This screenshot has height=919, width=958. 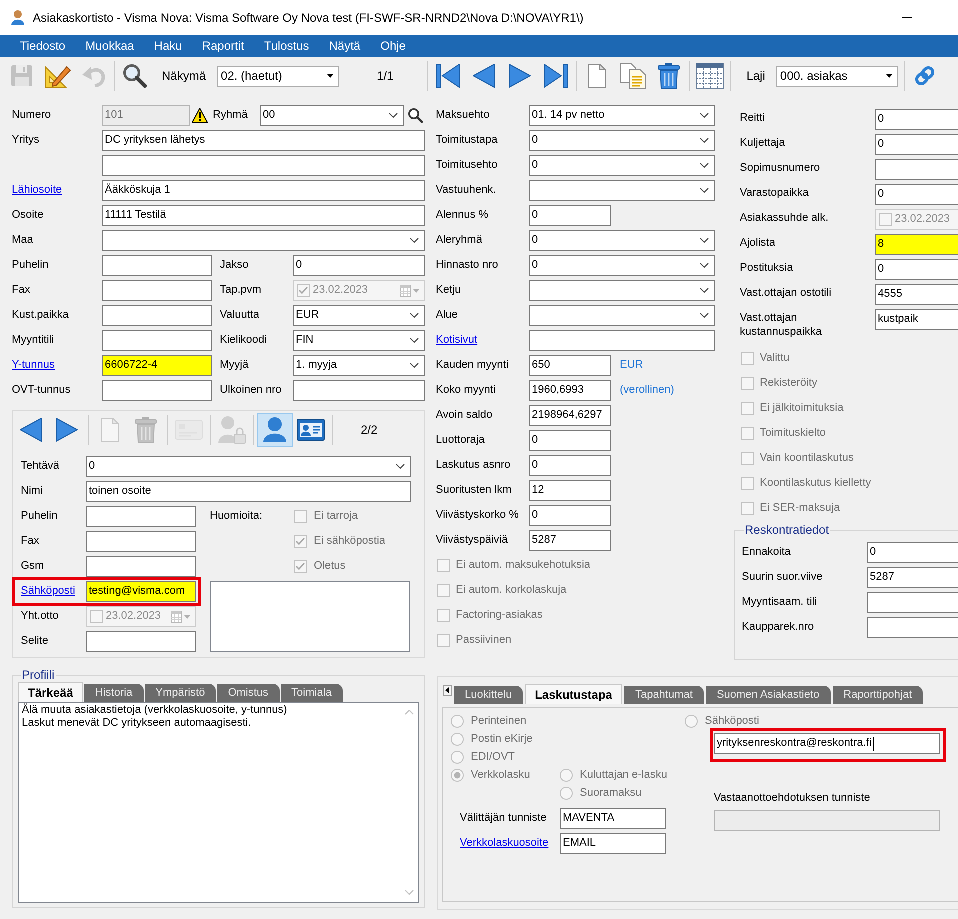 I want to click on menu-item: Tiedosto, so click(x=43, y=46).